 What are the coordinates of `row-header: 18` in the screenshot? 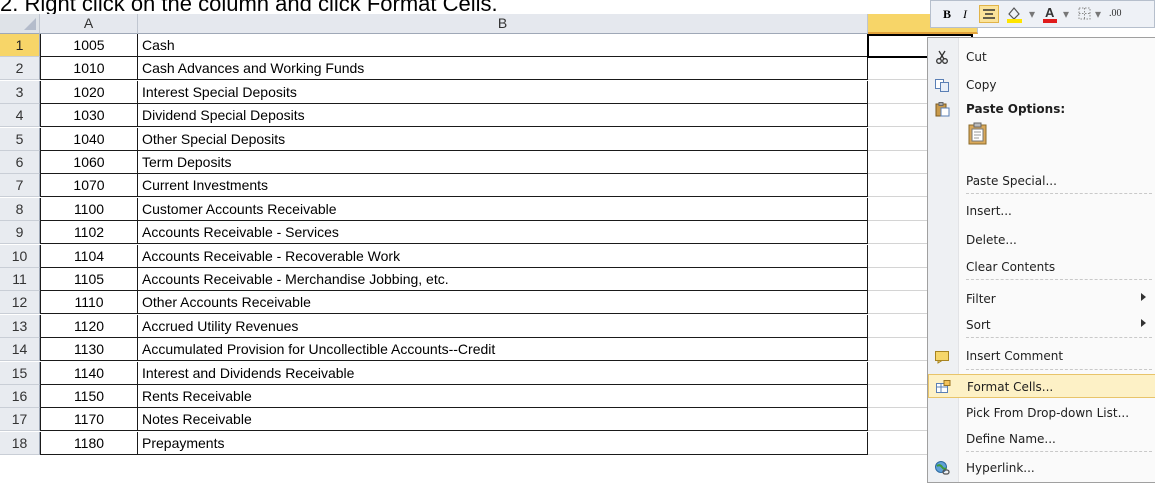 It's located at (20, 443).